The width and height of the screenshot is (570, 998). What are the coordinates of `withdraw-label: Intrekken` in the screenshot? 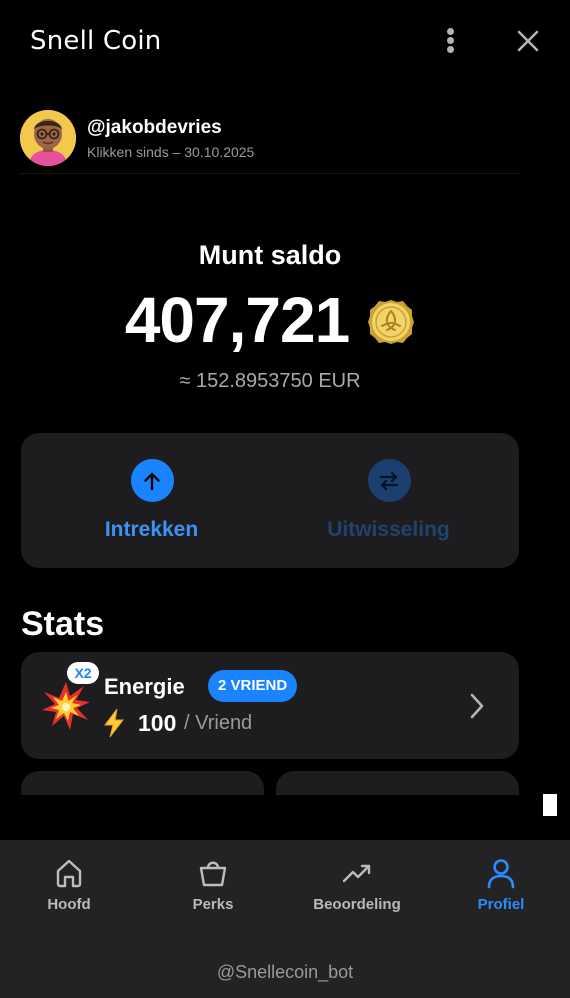 It's located at (151, 529).